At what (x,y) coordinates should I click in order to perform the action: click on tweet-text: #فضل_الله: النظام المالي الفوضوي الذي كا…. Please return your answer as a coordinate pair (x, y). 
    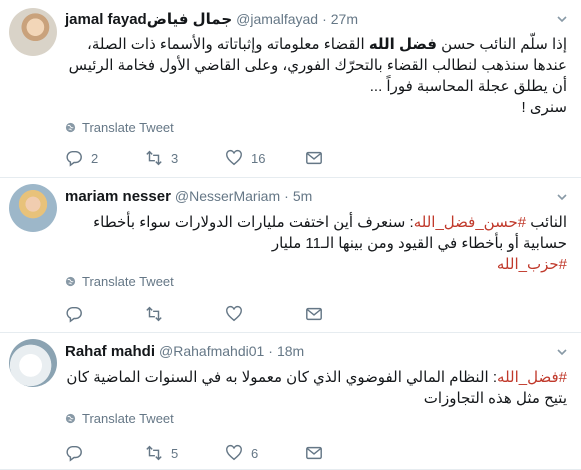
    Looking at the image, I should click on (316, 388).